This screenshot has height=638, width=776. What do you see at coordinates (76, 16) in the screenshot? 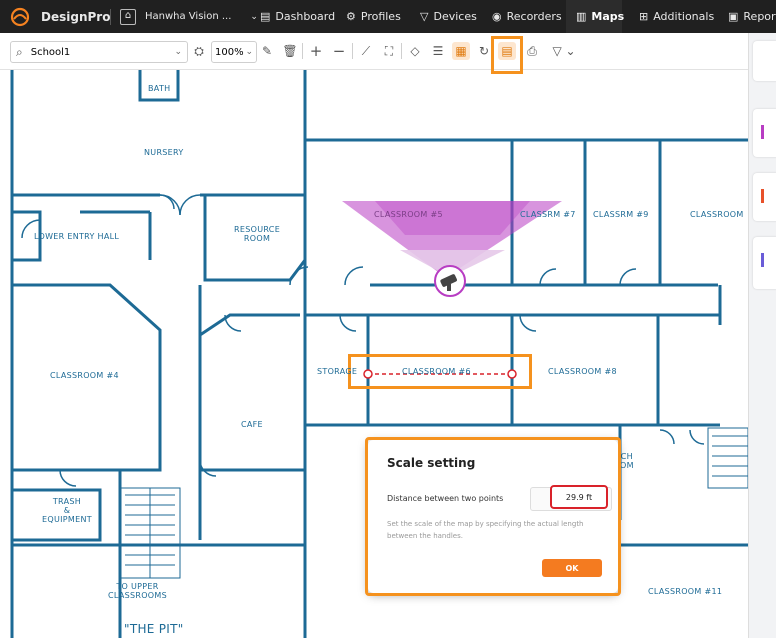
I see `brand-name: DesignPro` at bounding box center [76, 16].